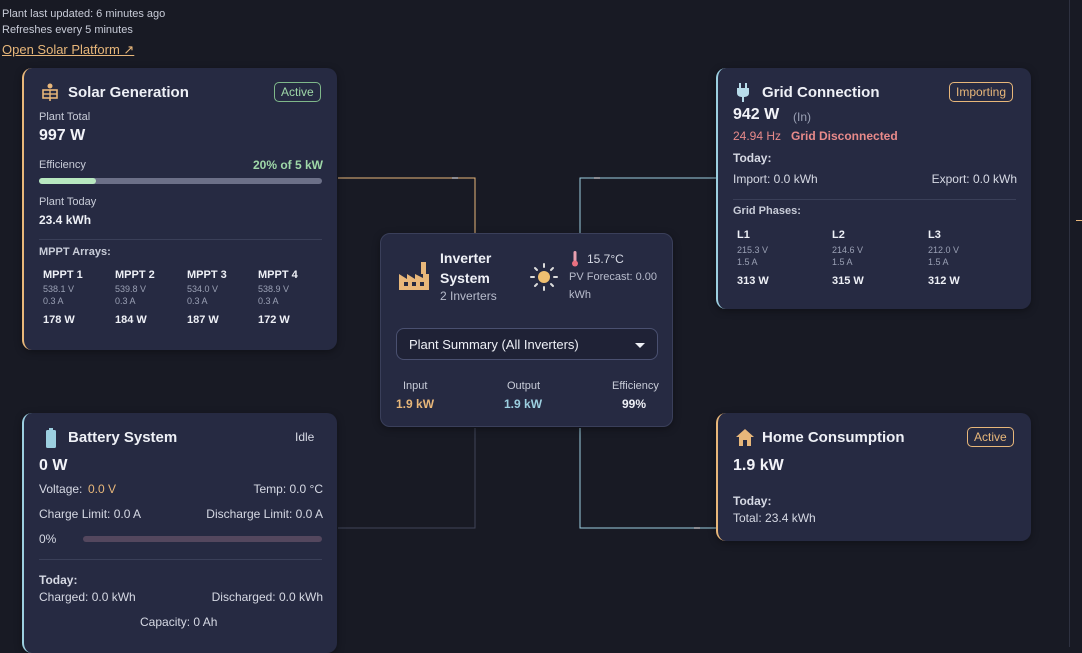  I want to click on last-updated-text: Plant last updated: 6 minutes ago, so click(84, 14).